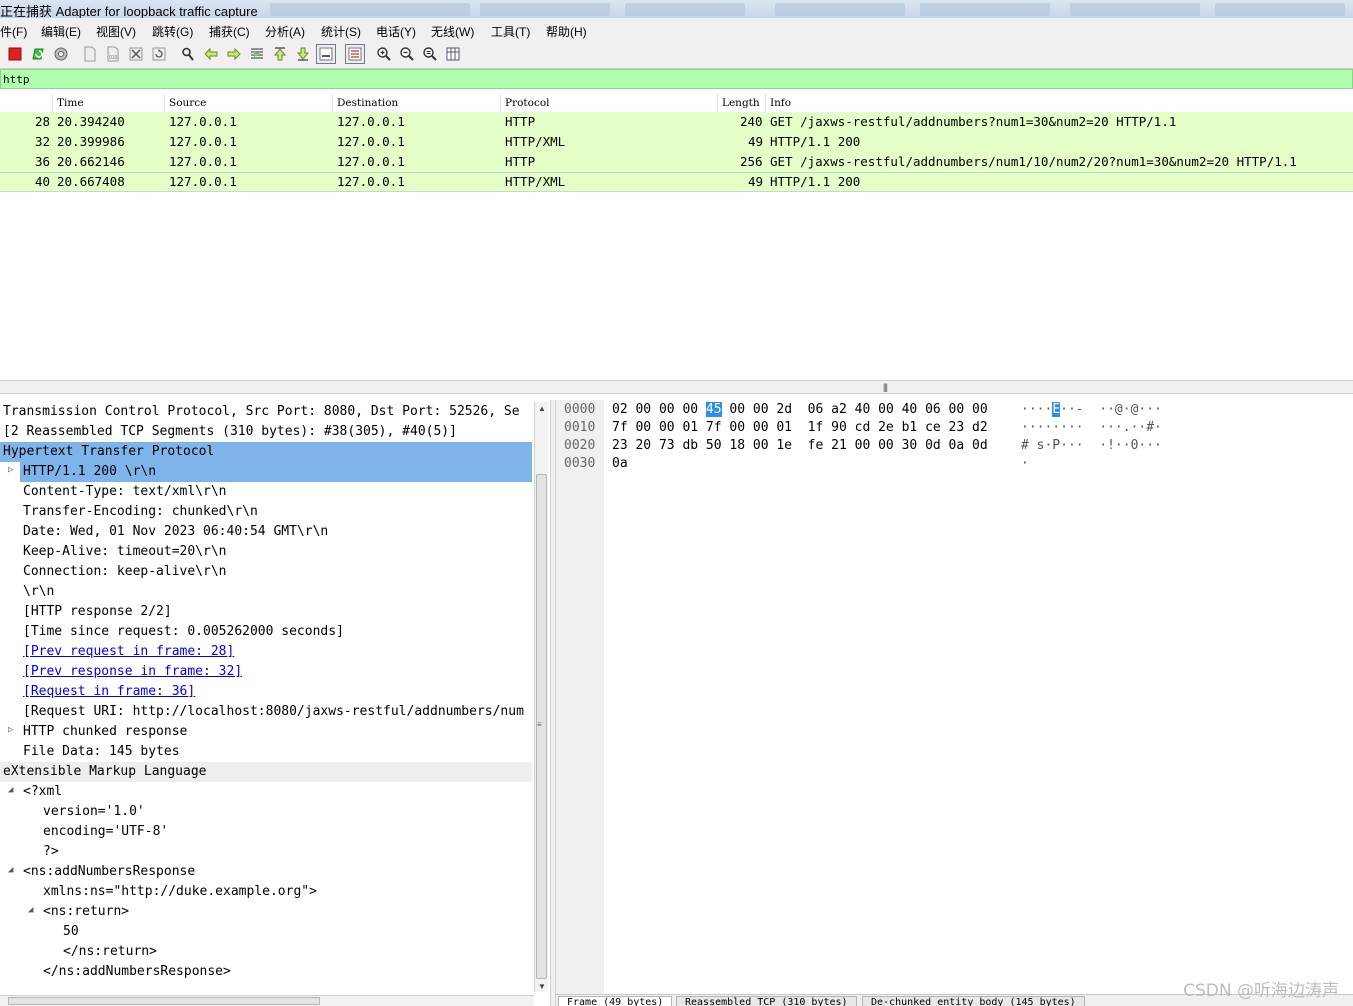 The height and width of the screenshot is (1006, 1353). I want to click on prev-response-link: [Prev response in frame: 32], so click(266, 672).